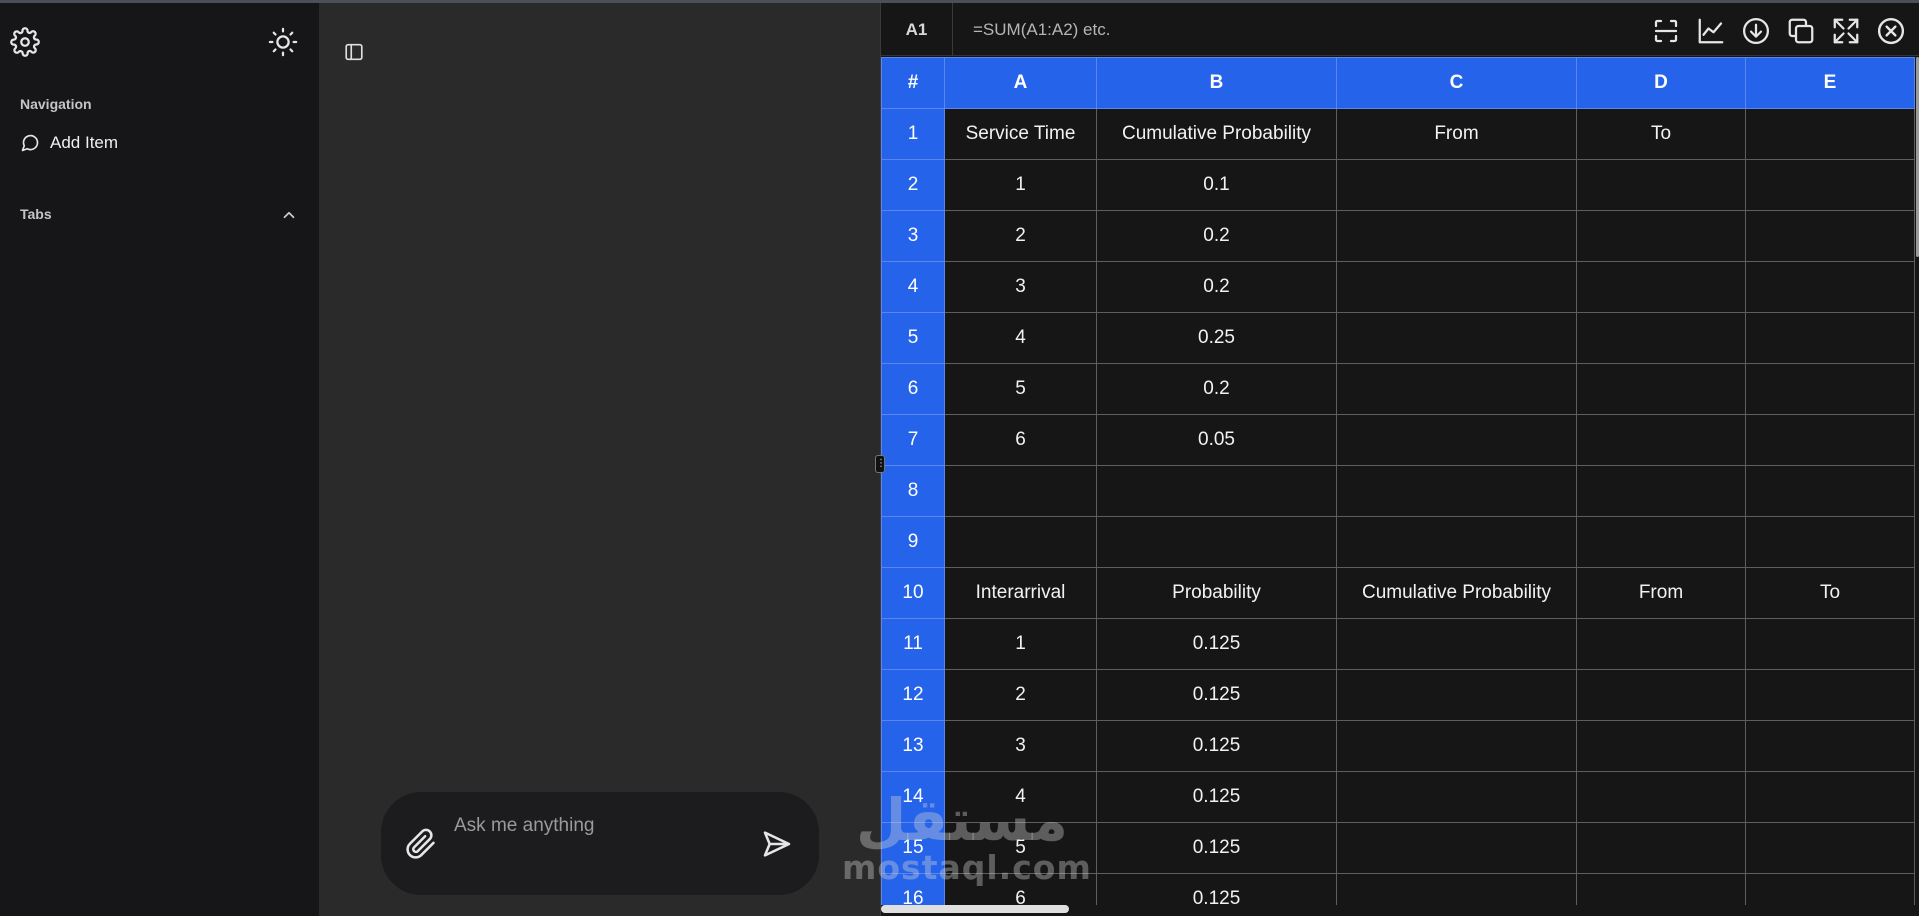 The width and height of the screenshot is (1919, 916). Describe the element at coordinates (1216, 338) in the screenshot. I see `table-cell: 0.25` at that location.